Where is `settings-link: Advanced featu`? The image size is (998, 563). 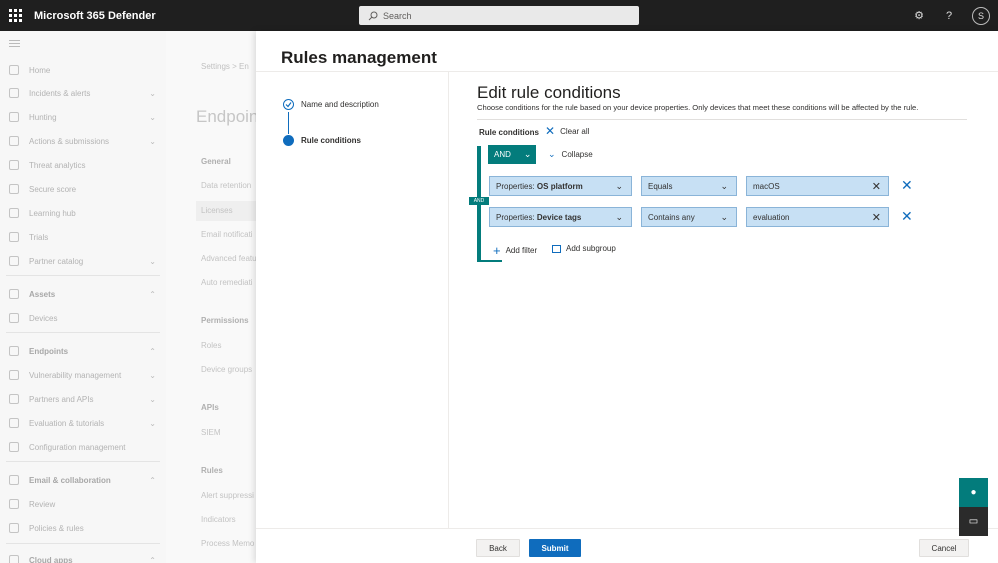
settings-link: Advanced featu is located at coordinates (229, 258).